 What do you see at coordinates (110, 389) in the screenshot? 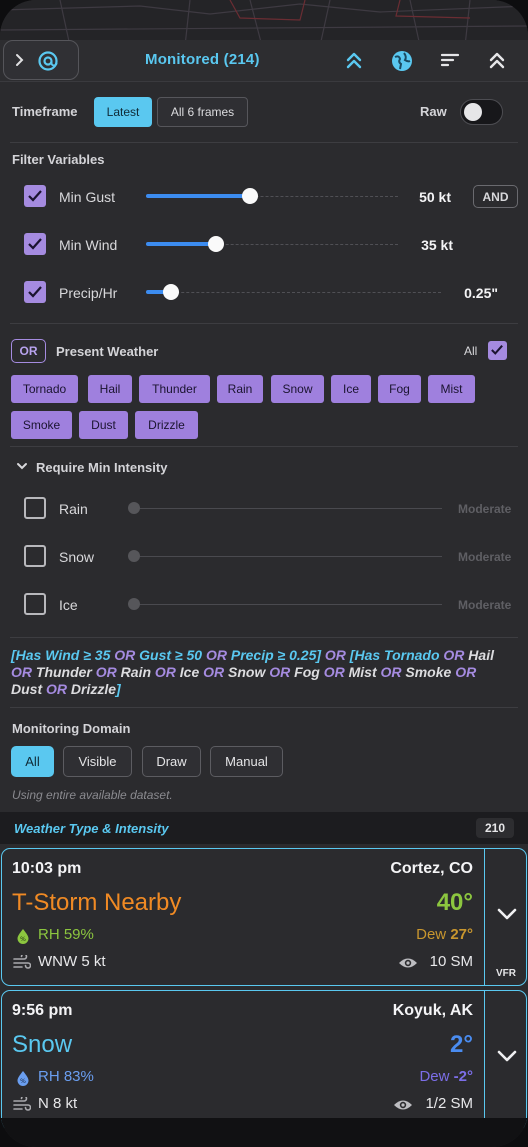
I see `weather-tag-hail: Hail` at bounding box center [110, 389].